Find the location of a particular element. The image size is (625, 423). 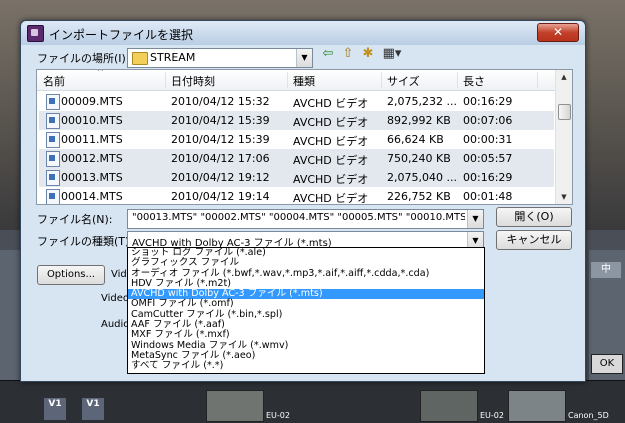

new-folder-icon: ✱ is located at coordinates (368, 54).